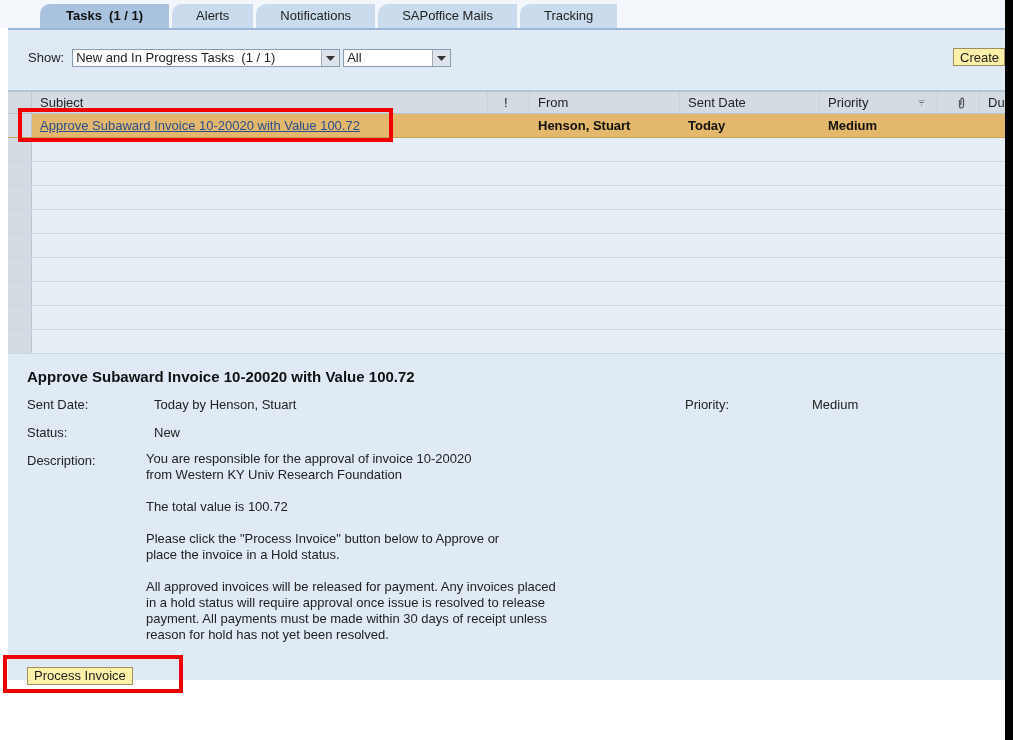 This screenshot has height=740, width=1013. Describe the element at coordinates (309, 466) in the screenshot. I see `description-paragraph: You are responsible for the approval of invoice 10-20020 from Western KY Univ Research Foundation` at that location.